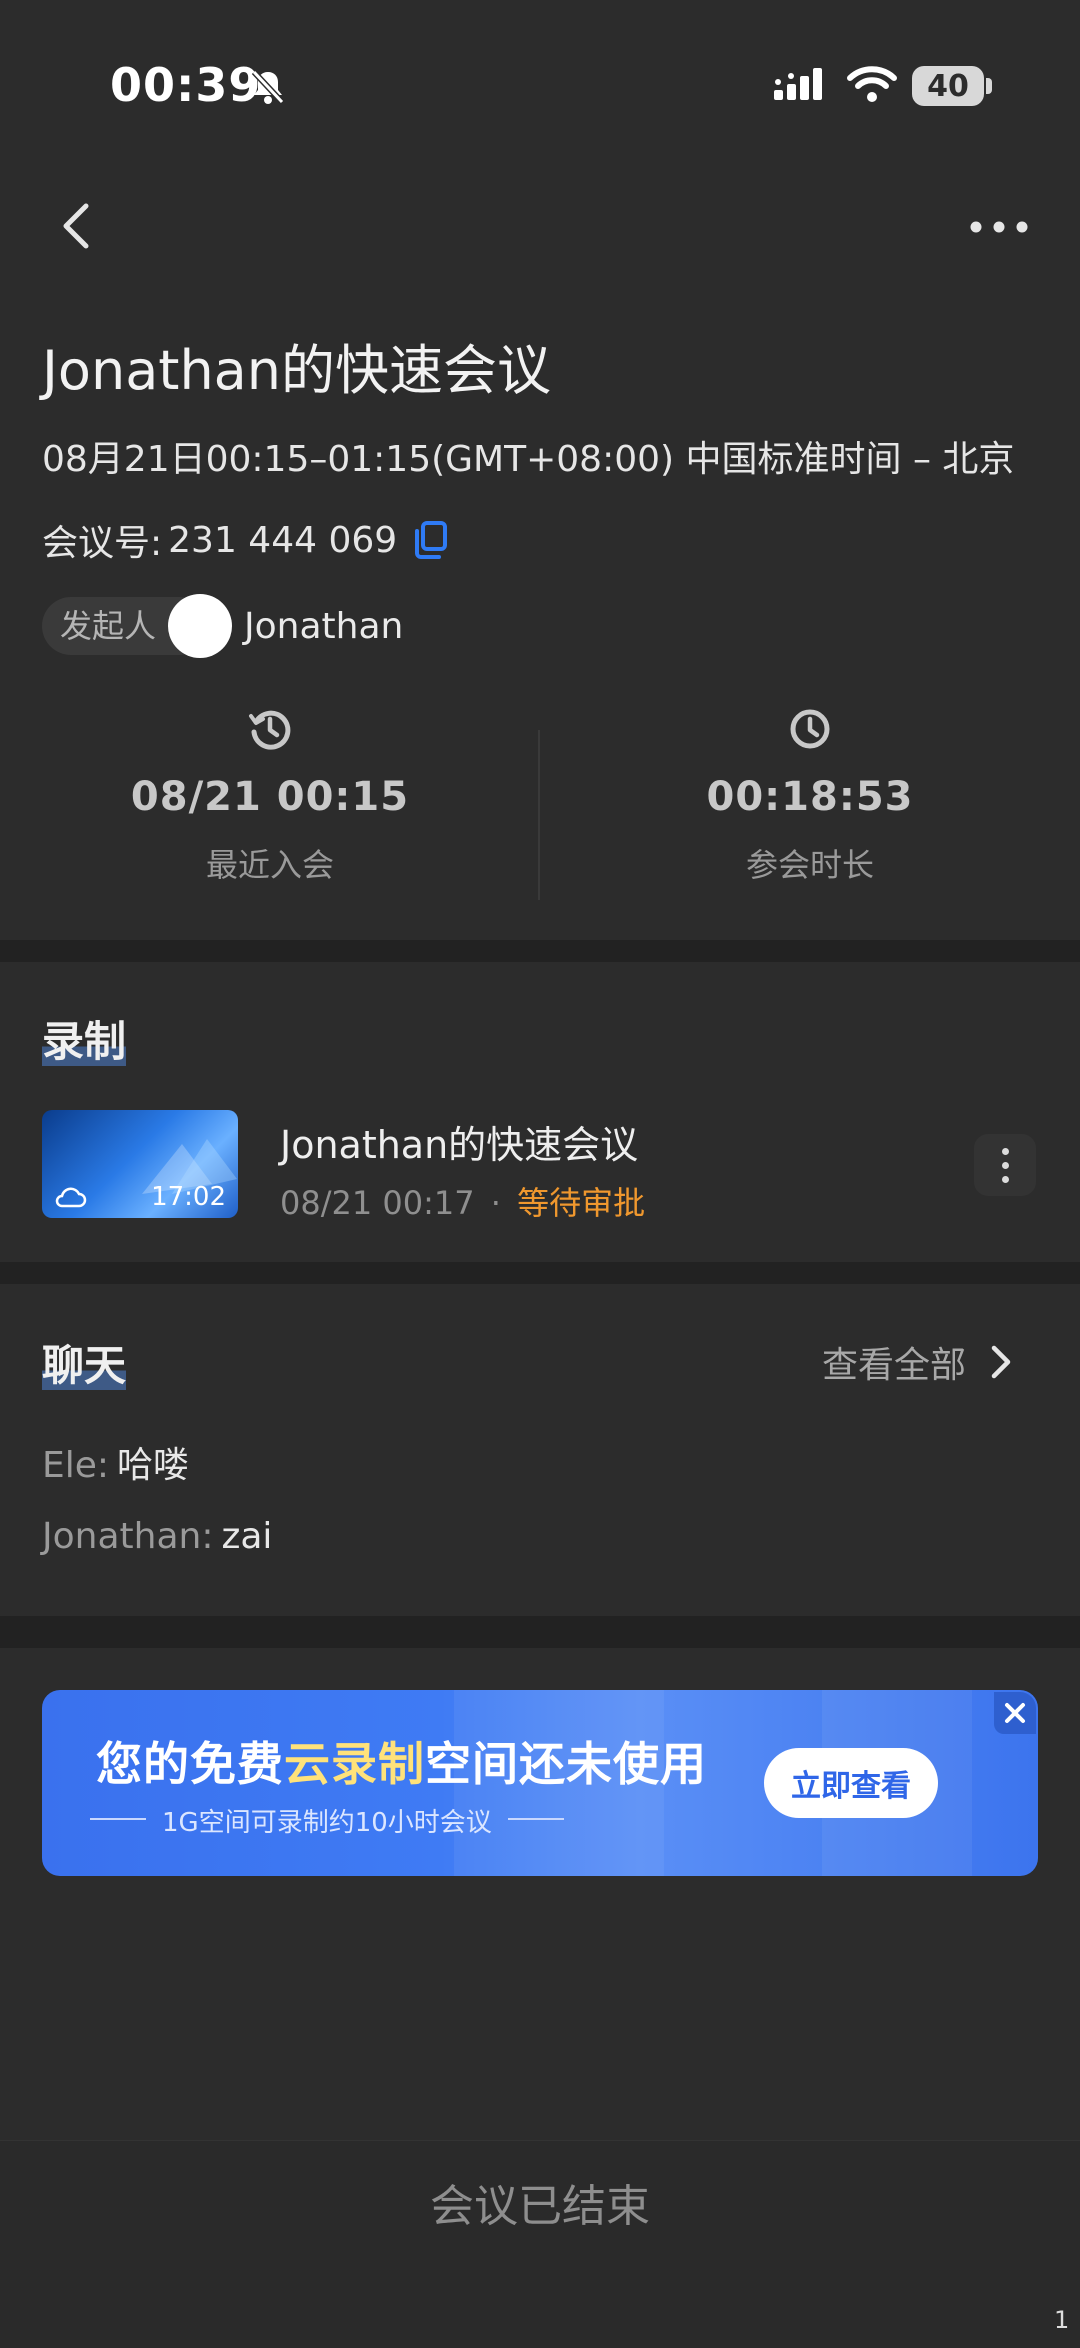 Image resolution: width=1080 pixels, height=2348 pixels. I want to click on recording-item-title: Jonathan的快速会议, so click(459, 1141).